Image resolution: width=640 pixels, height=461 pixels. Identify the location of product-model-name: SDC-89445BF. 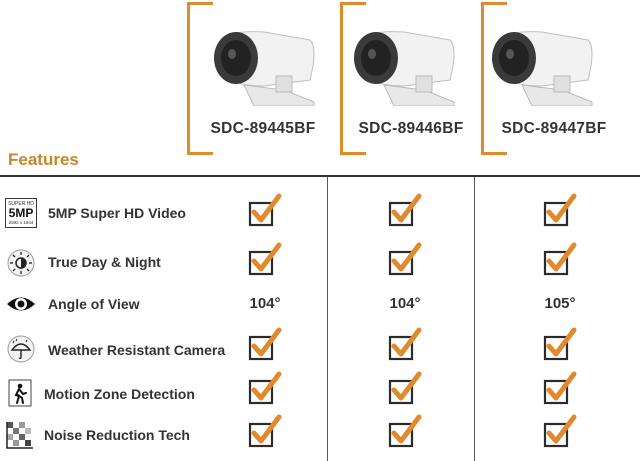
(263, 128).